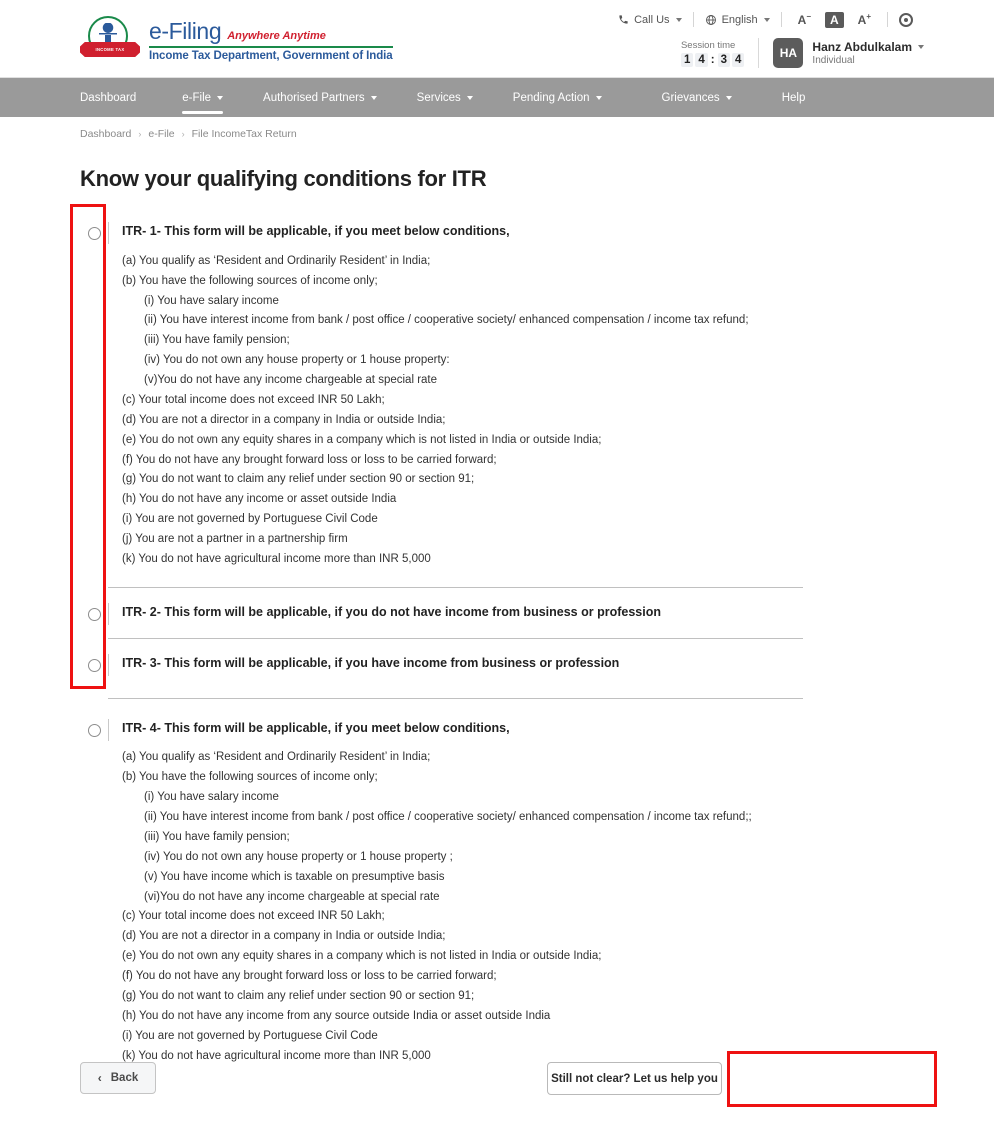 The image size is (994, 1132). I want to click on breadcrumb-item-file-income-tax-return: File IncomeTax Return, so click(244, 134).